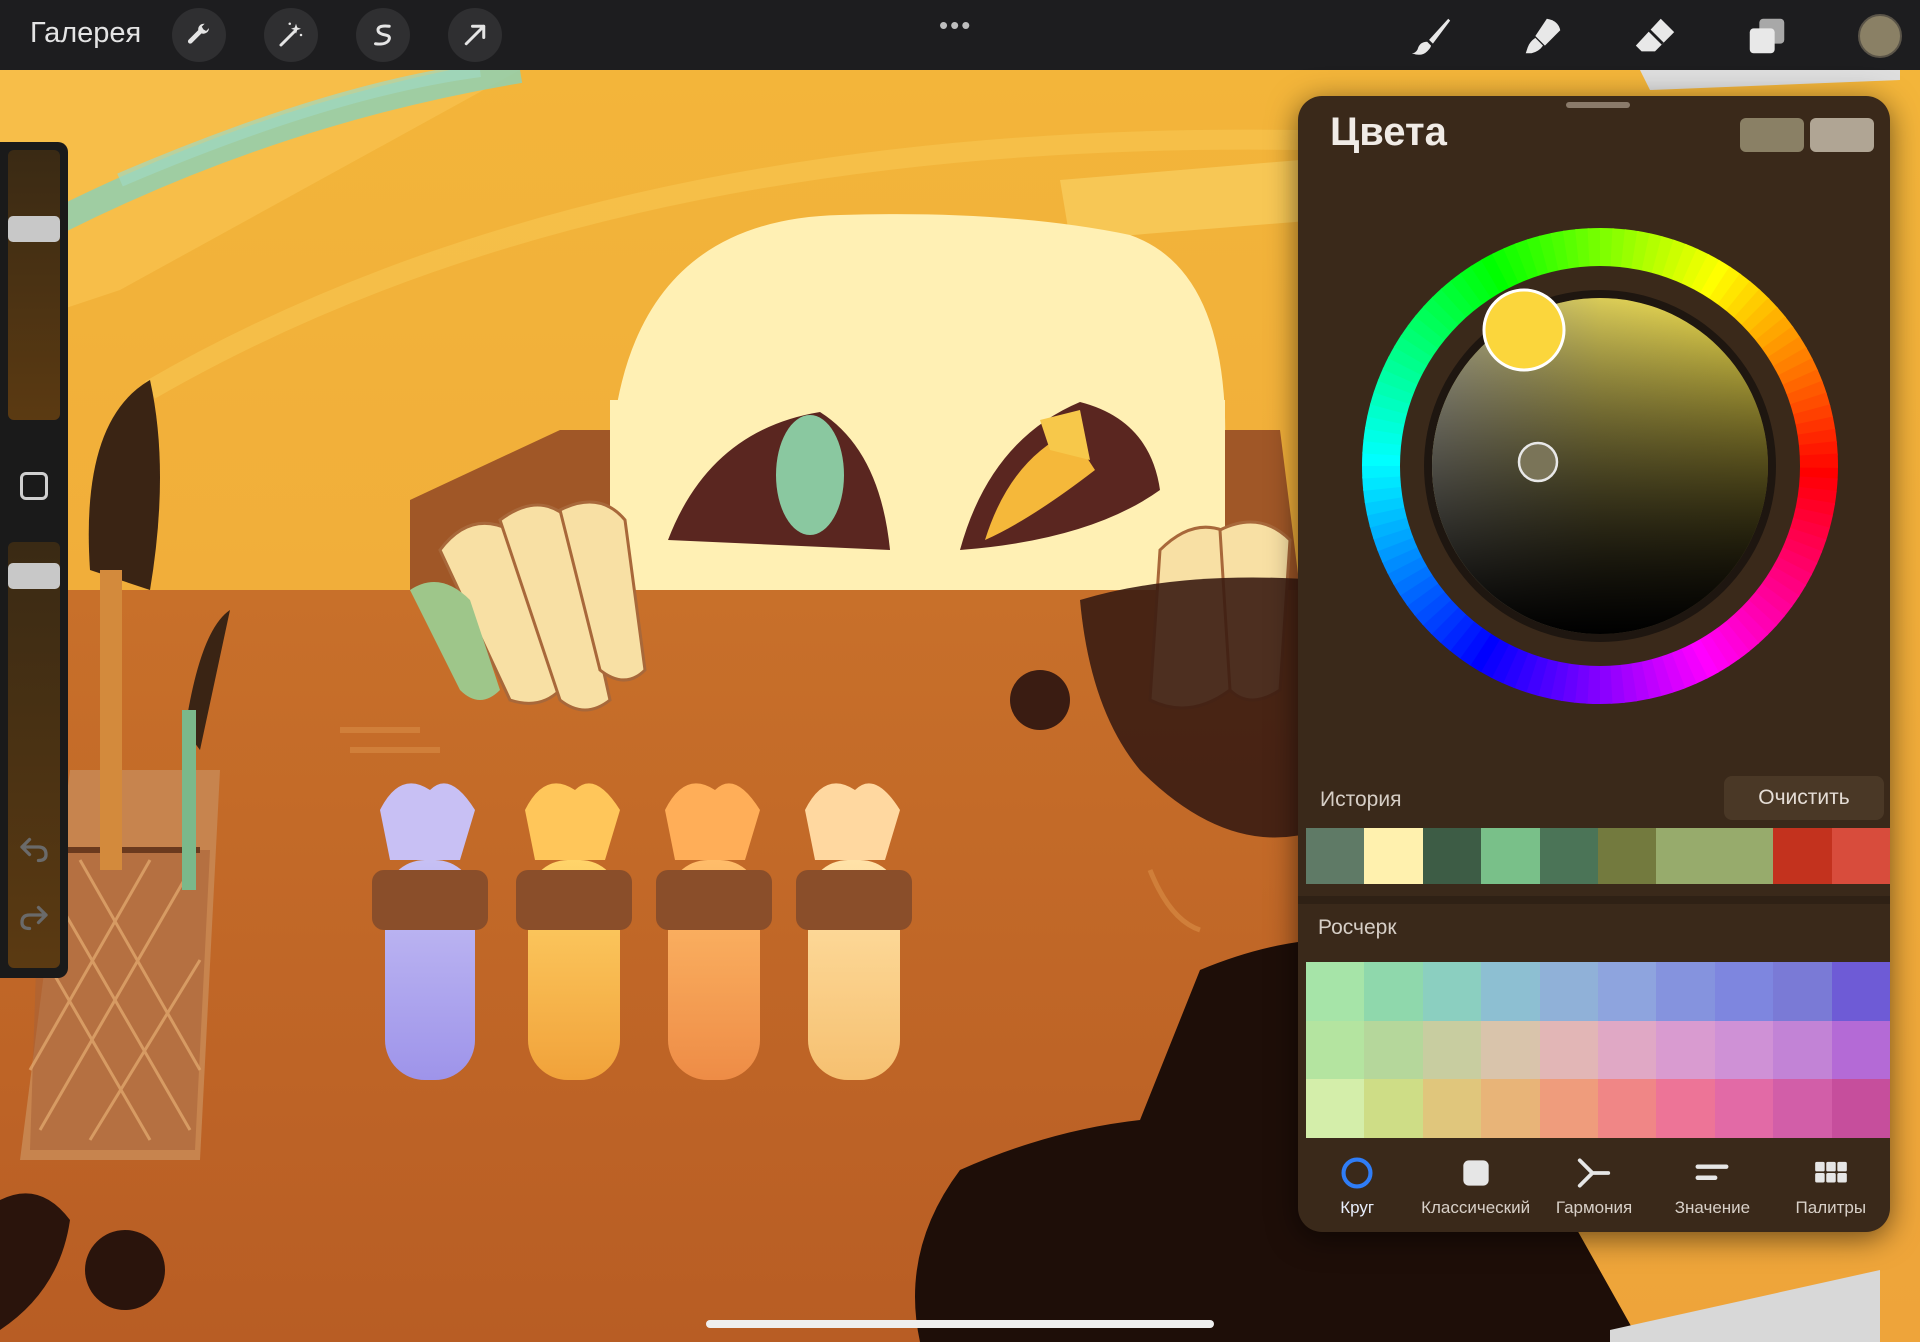 The image size is (1920, 1342). What do you see at coordinates (34, 850) in the screenshot?
I see `undo-icon` at bounding box center [34, 850].